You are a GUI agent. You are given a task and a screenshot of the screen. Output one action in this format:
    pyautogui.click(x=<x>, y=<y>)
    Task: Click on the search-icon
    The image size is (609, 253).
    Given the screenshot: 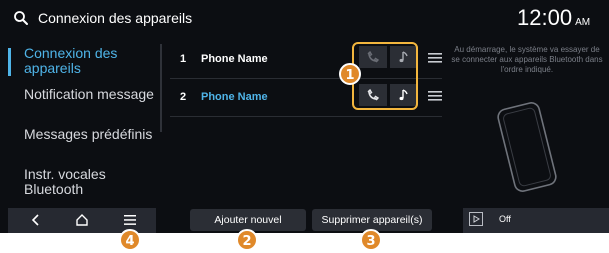 What is the action you would take?
    pyautogui.click(x=21, y=18)
    